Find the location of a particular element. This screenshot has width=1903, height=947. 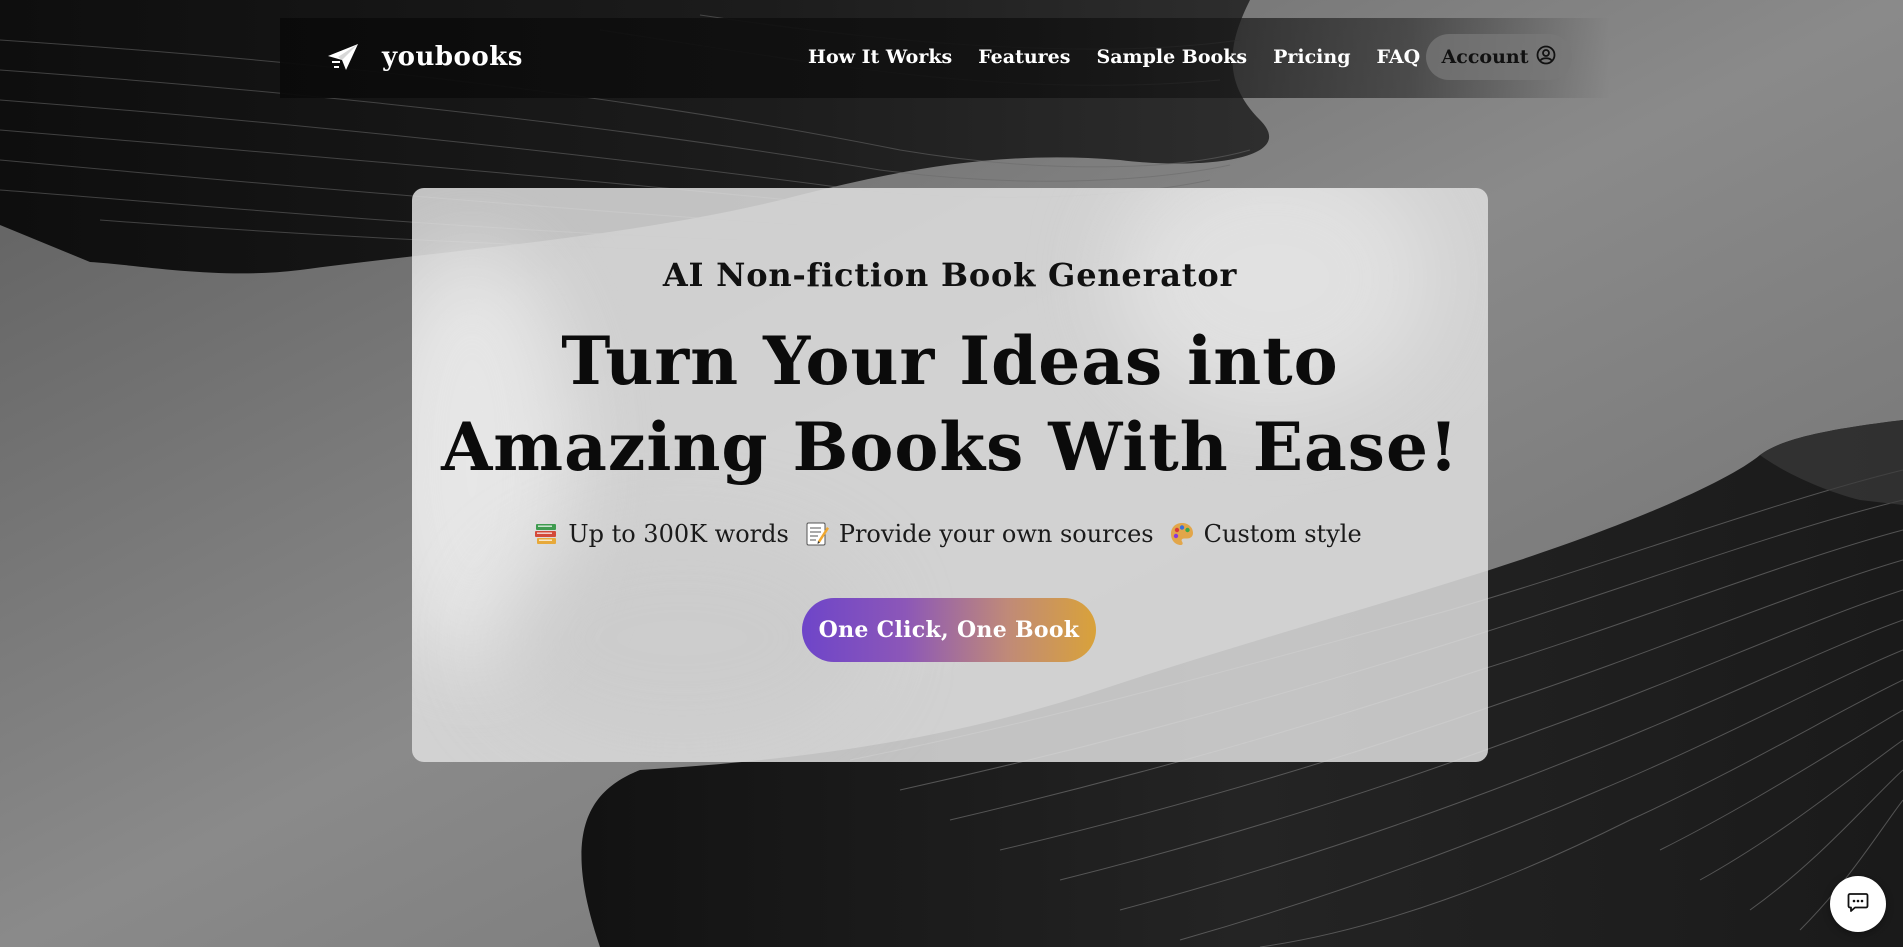

headline-line-1: Turn Your Ideas into is located at coordinates (950, 361).